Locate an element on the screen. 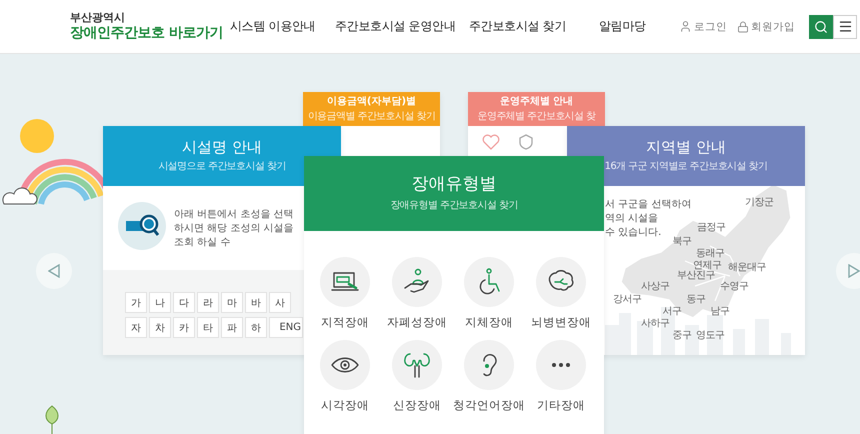  card-subtitle: 장애유형별 주간보호시설 찾기 is located at coordinates (454, 205).